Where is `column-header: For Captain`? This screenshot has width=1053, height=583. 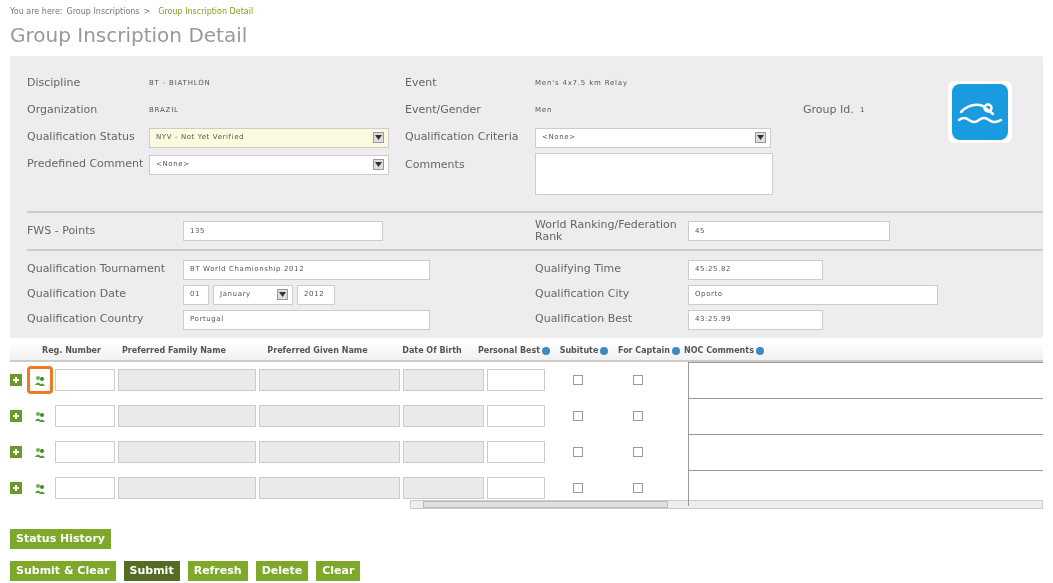
column-header: For Captain is located at coordinates (649, 351).